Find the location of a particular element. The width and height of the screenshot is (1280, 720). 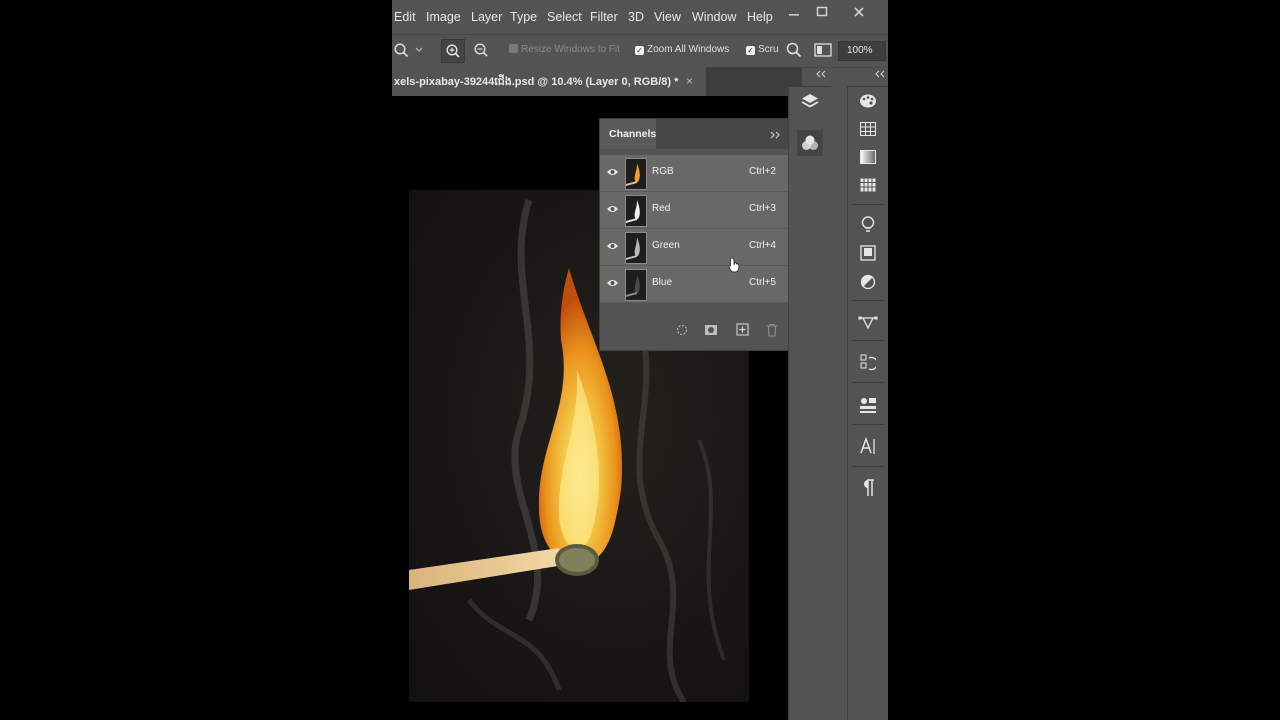

zoom-all-checkbox: ✓ is located at coordinates (639, 50).